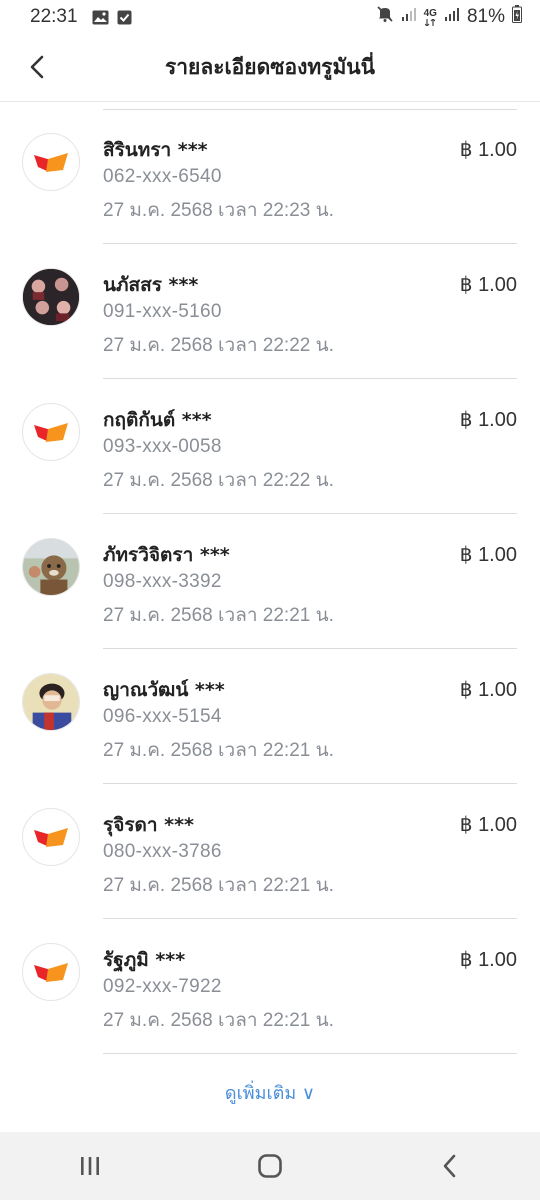 The height and width of the screenshot is (1200, 540). I want to click on divider, so click(310, 1053).